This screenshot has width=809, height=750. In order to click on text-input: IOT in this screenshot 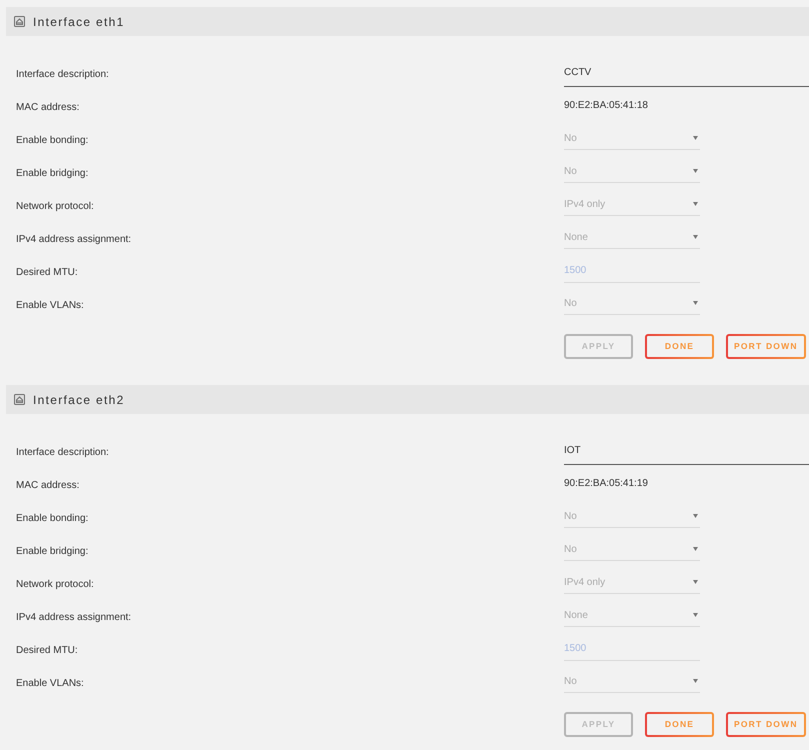, I will do `click(686, 450)`.